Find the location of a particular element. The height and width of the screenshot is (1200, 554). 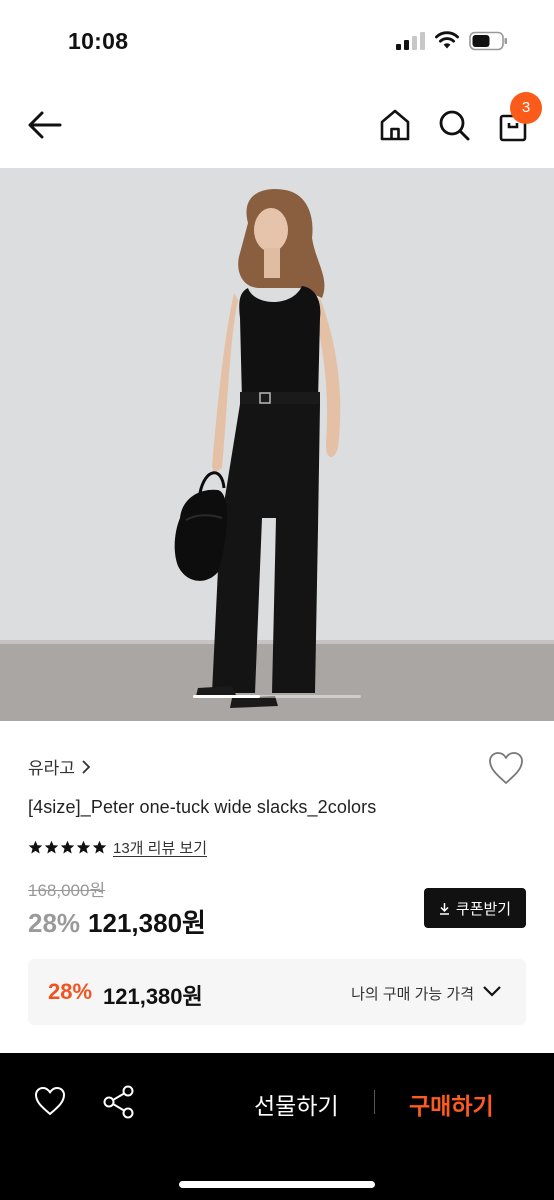

carousel-progress-track is located at coordinates (277, 696).